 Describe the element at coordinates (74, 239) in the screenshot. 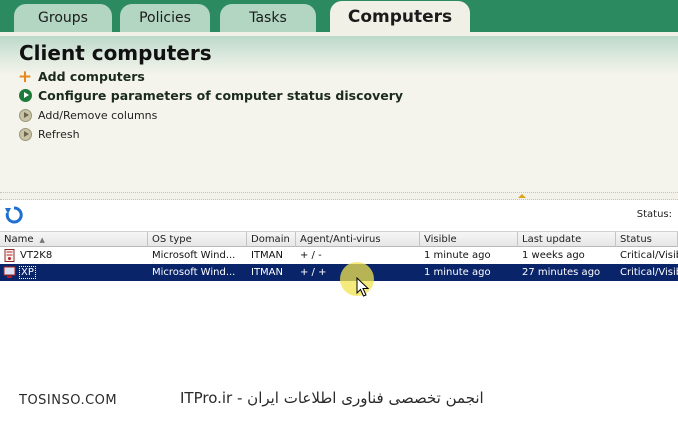

I see `column-header-name: Name ▲` at that location.